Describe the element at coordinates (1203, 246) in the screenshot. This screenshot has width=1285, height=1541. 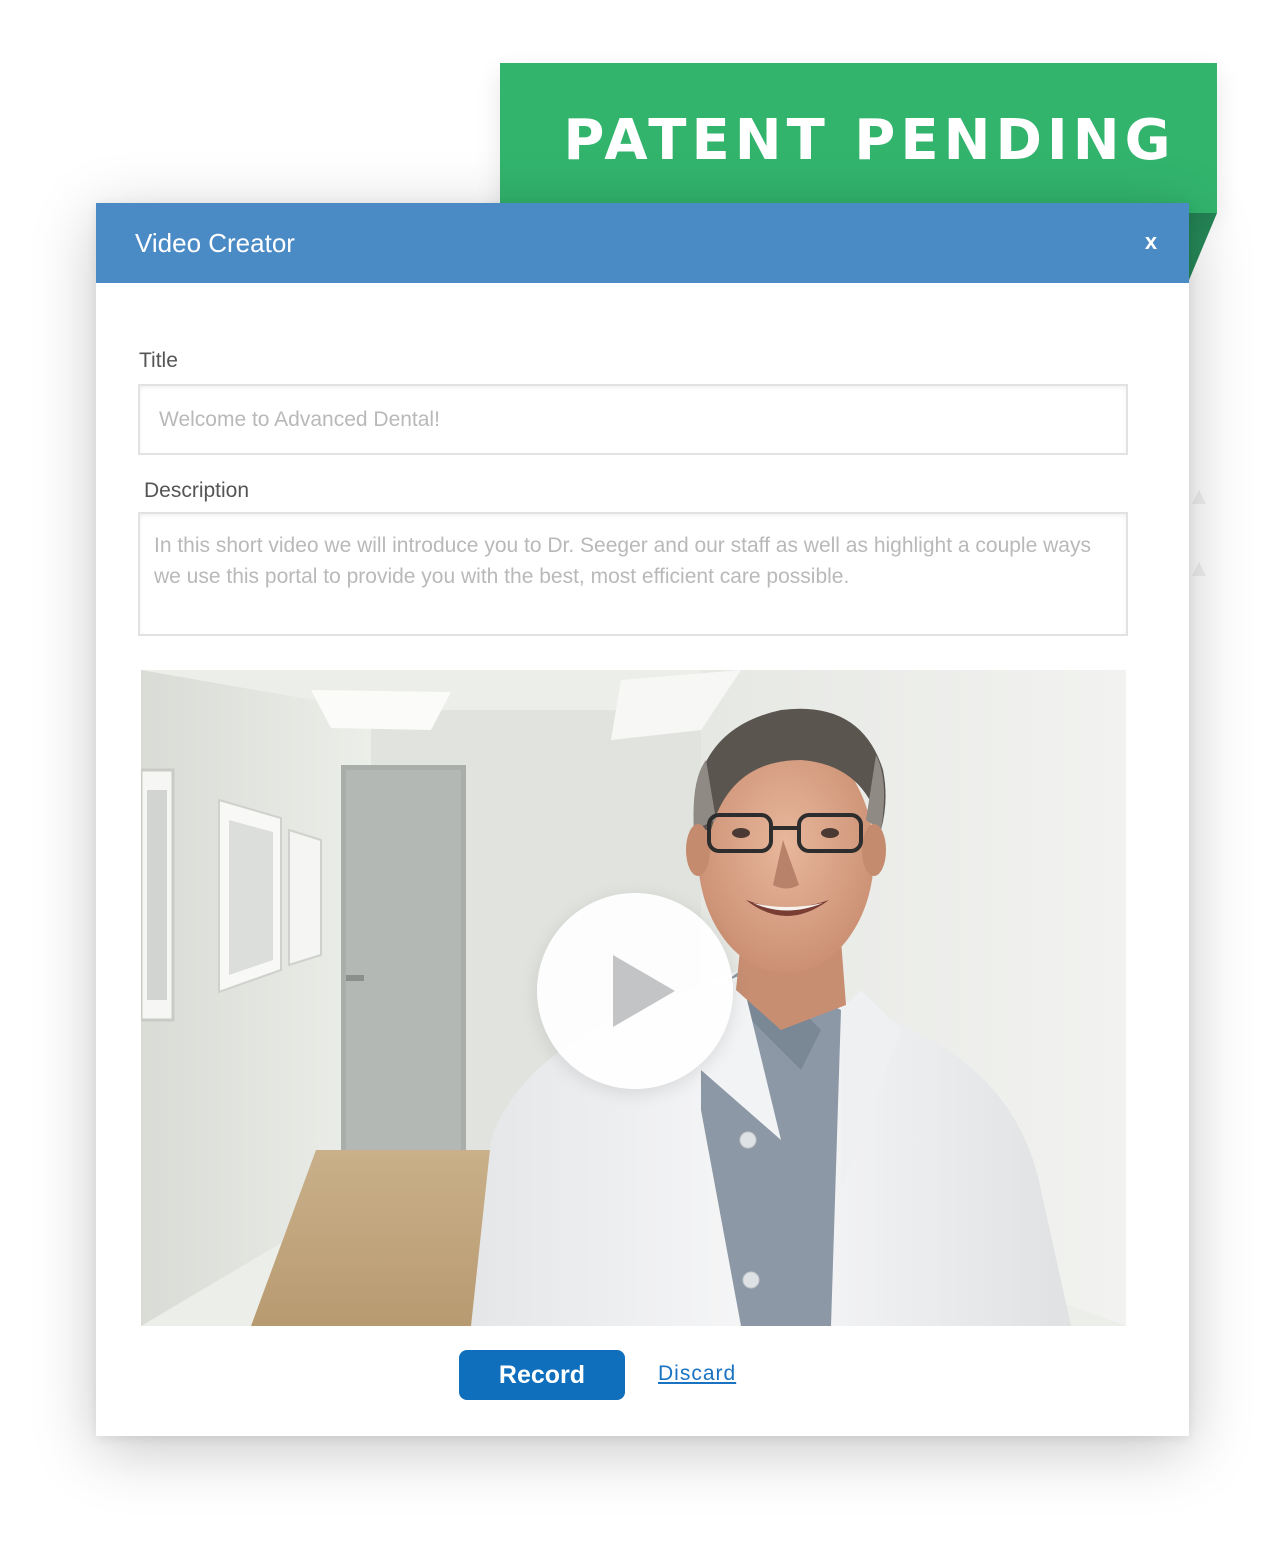
I see `banner-fold` at that location.